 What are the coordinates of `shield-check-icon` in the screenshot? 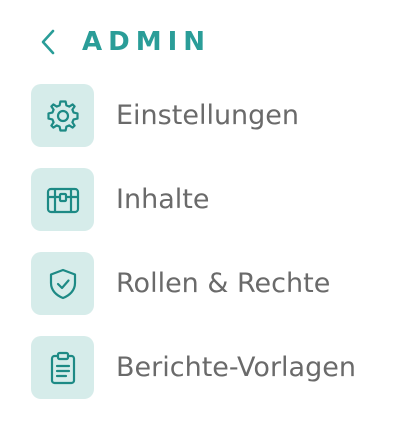 It's located at (62, 283).